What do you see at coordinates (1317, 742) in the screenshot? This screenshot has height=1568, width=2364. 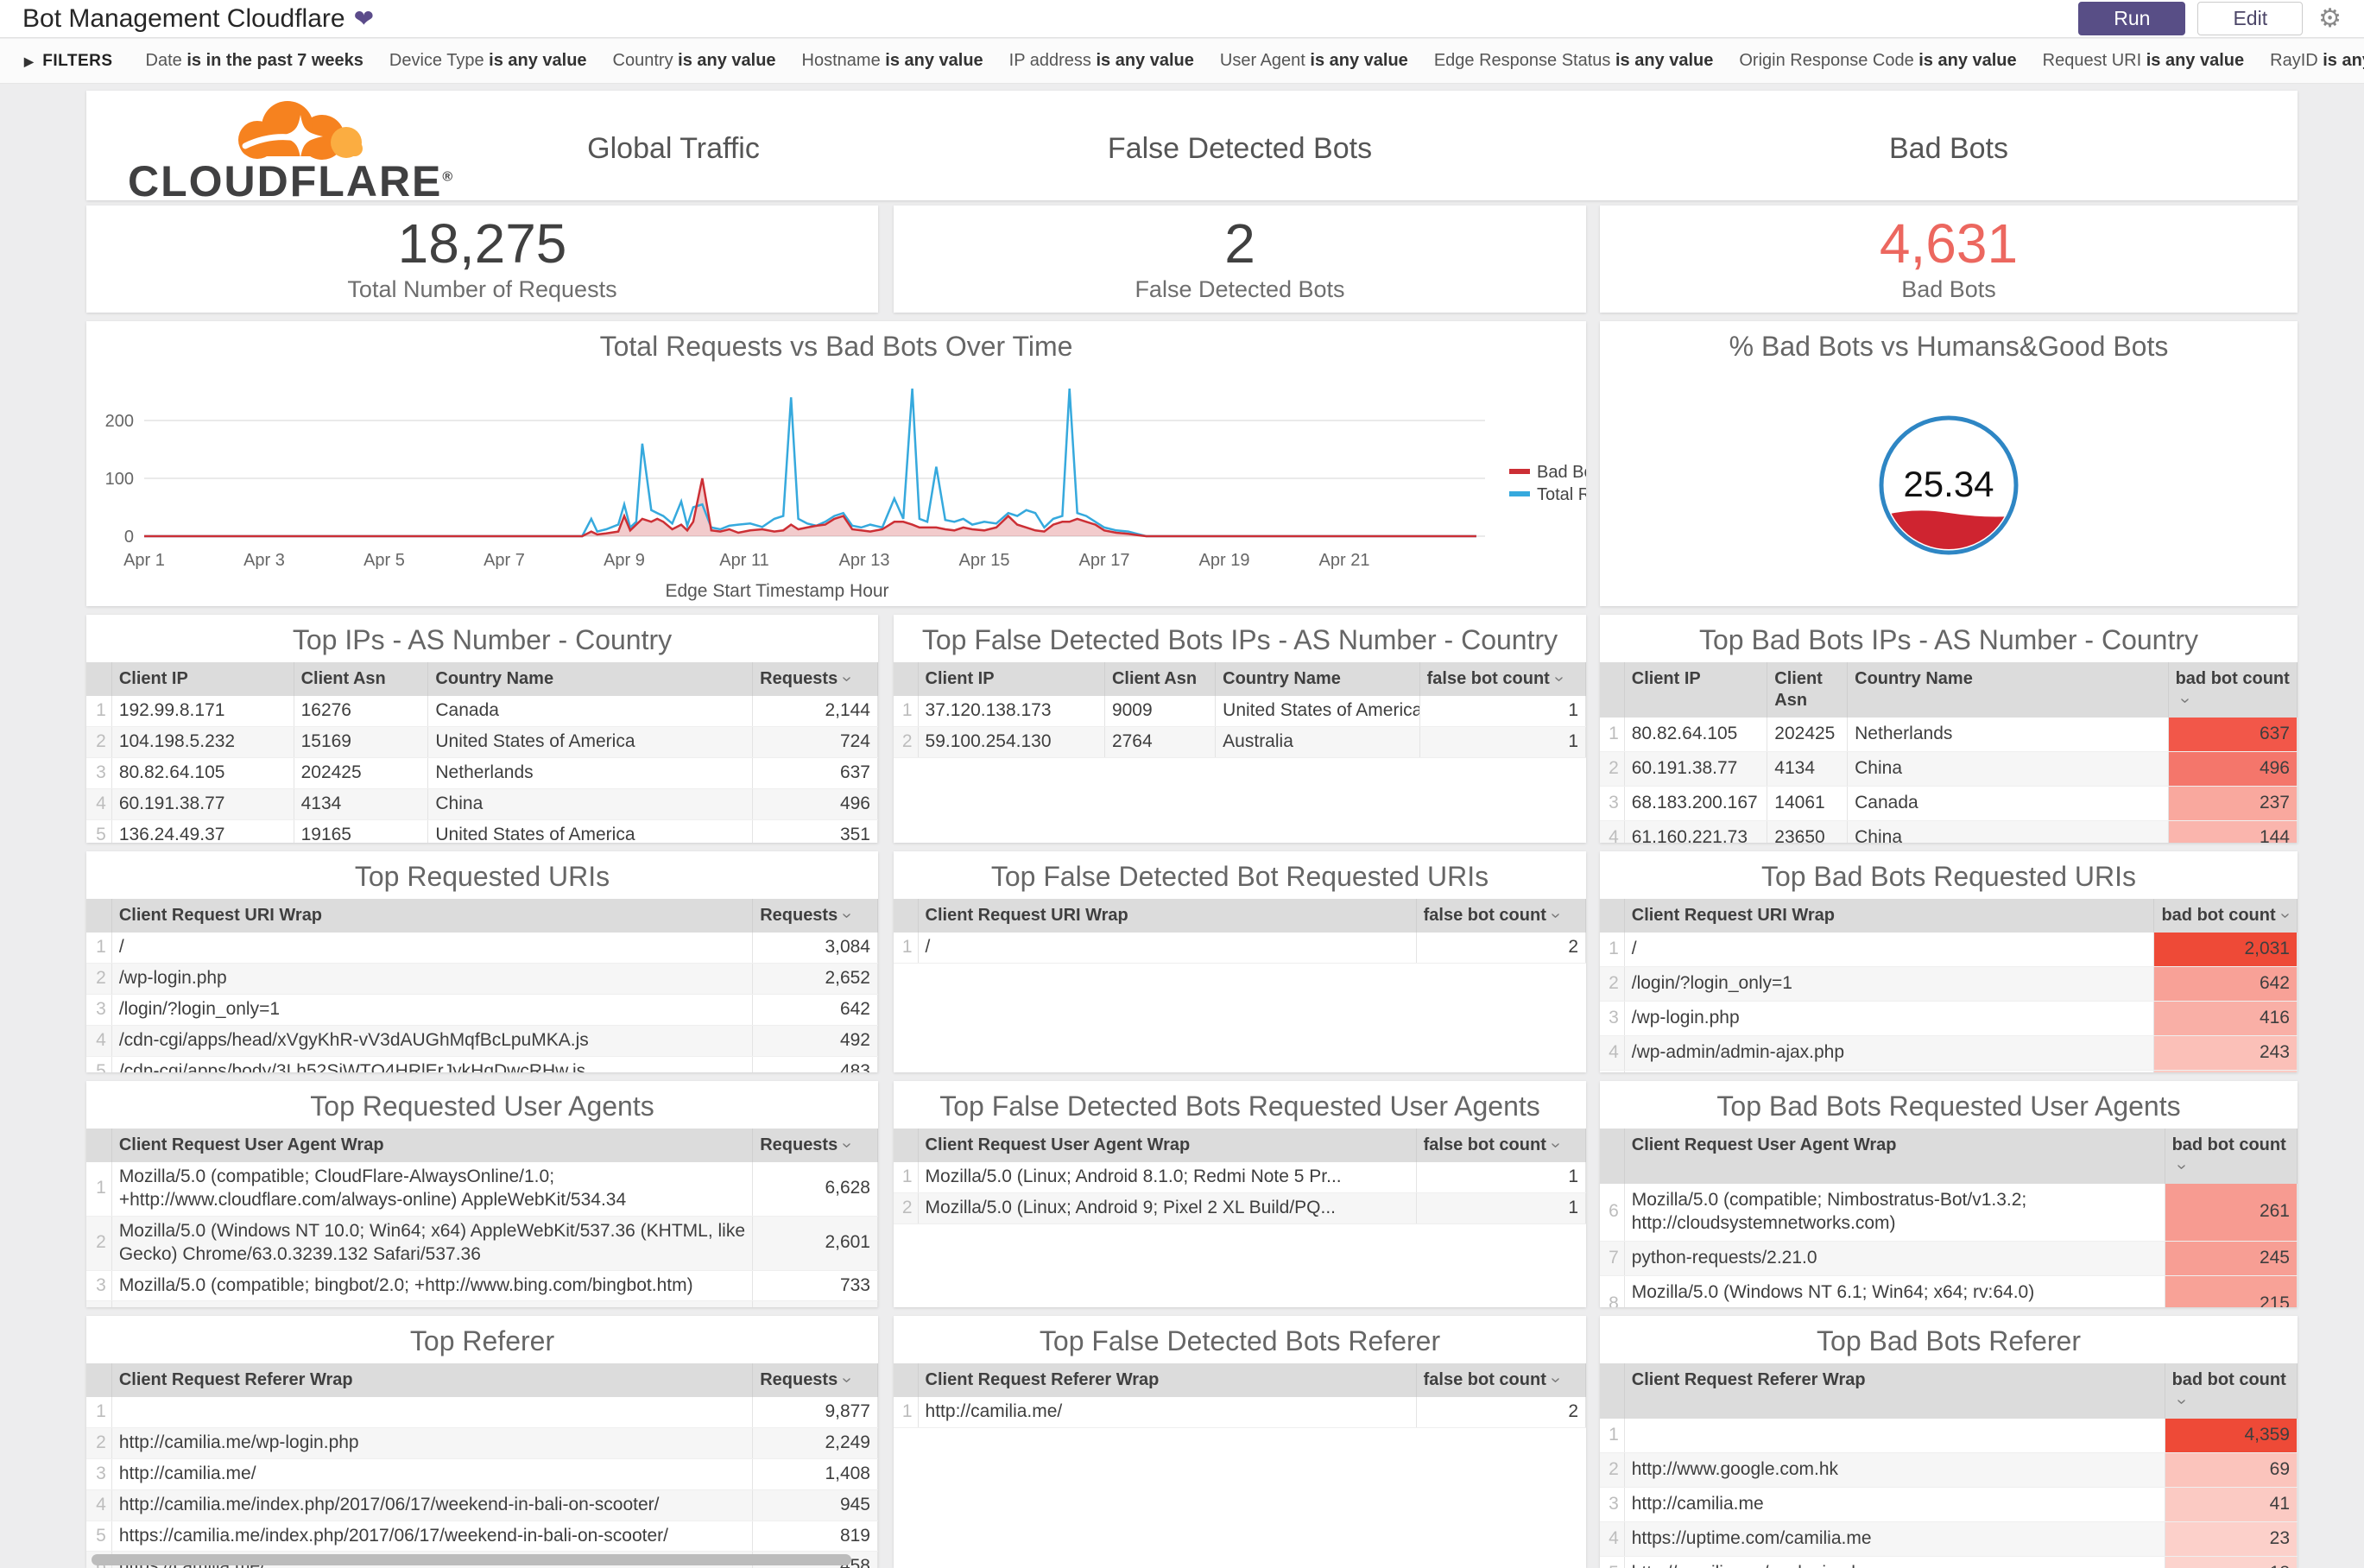 I see `cell: Australia` at bounding box center [1317, 742].